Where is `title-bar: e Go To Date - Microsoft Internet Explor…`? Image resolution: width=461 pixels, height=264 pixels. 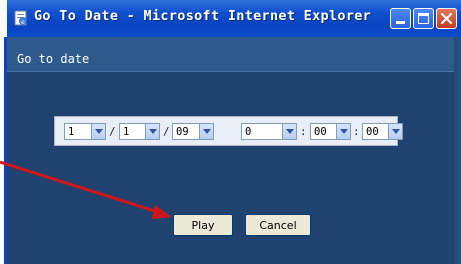 title-bar: e Go To Date - Microsoft Internet Explor… is located at coordinates (234, 18).